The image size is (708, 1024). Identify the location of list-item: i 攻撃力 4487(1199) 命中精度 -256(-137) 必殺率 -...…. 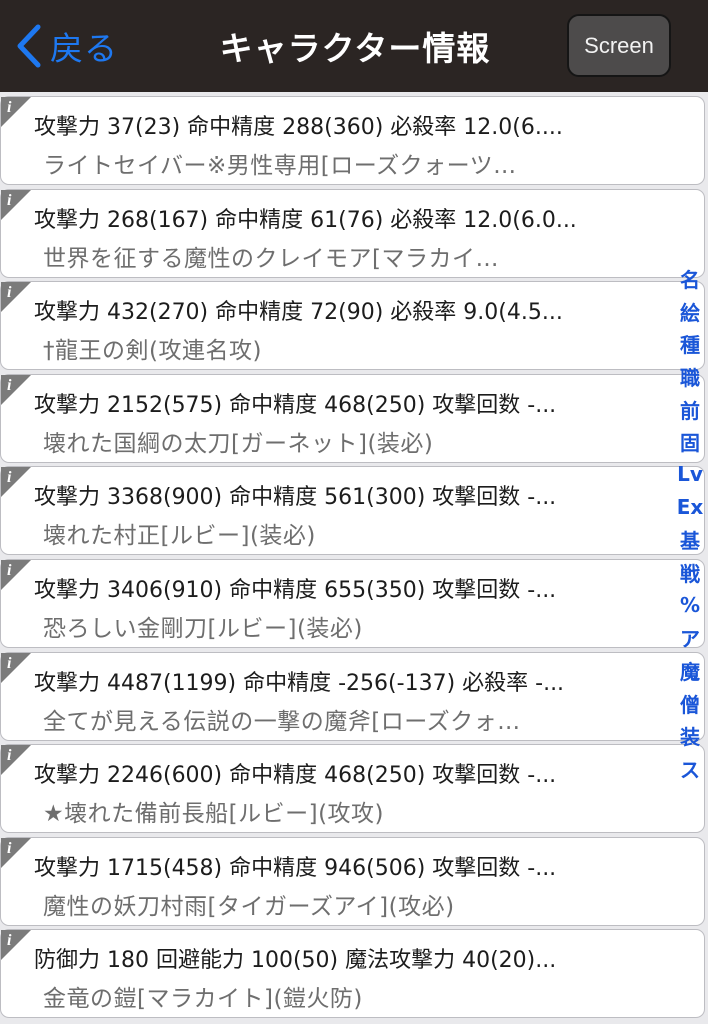
(352, 696).